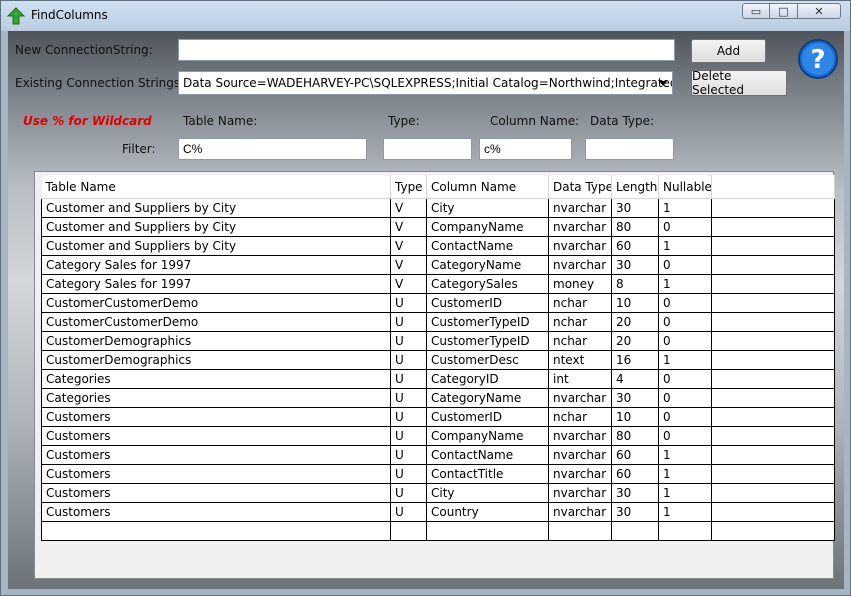  What do you see at coordinates (535, 121) in the screenshot?
I see `column-name-filter-label: Column Name:` at bounding box center [535, 121].